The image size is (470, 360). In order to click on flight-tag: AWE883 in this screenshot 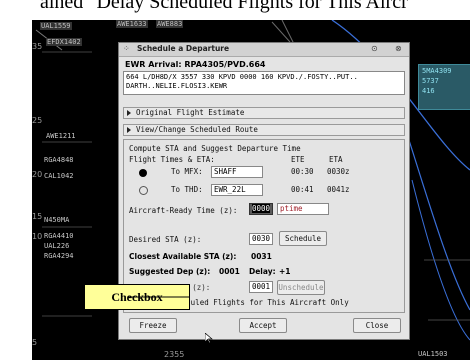, I will do `click(170, 24)`.